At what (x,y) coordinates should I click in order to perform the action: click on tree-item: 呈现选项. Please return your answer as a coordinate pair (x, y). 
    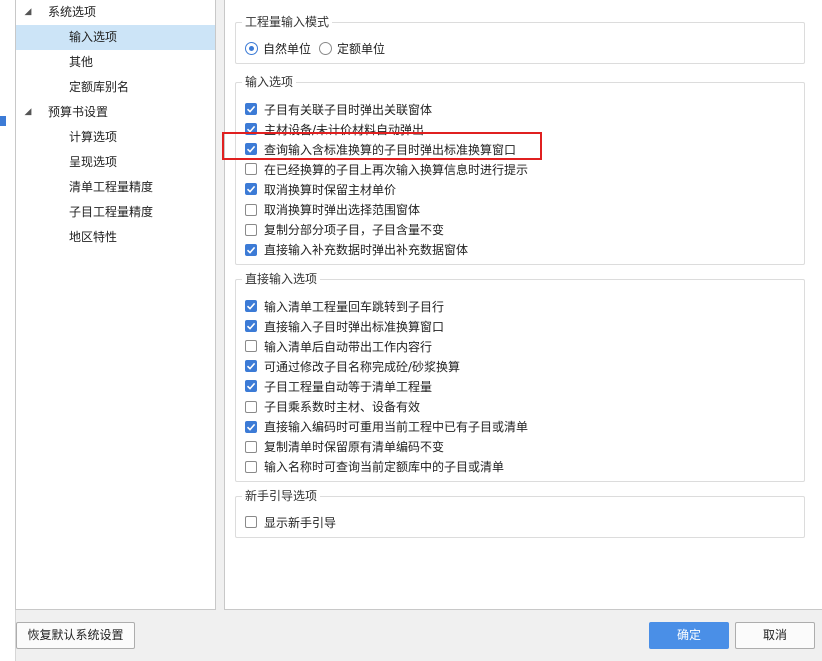
    Looking at the image, I should click on (115, 162).